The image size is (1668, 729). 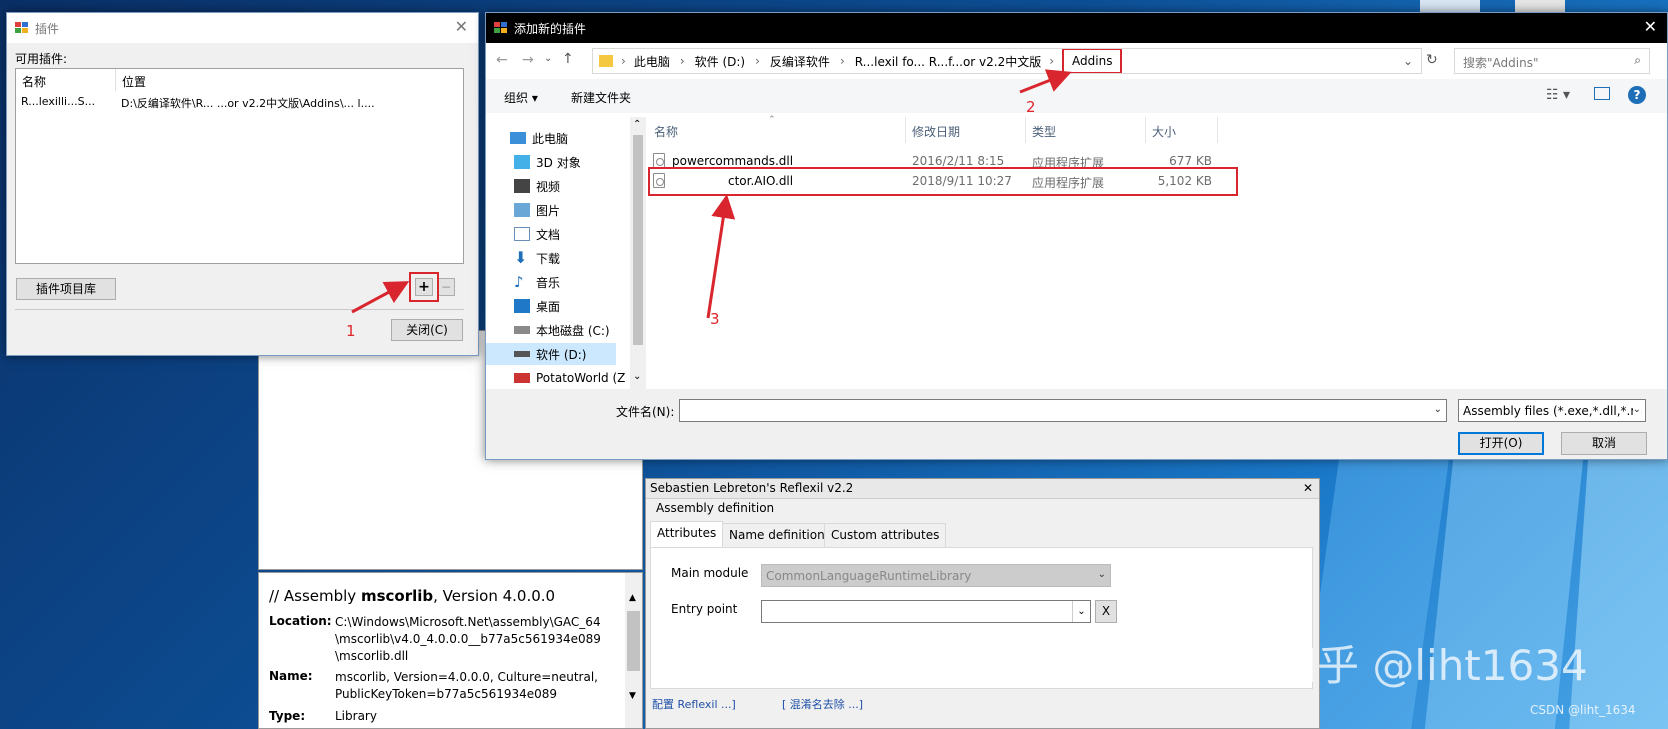 I want to click on annotation-label-3: 3, so click(x=715, y=319).